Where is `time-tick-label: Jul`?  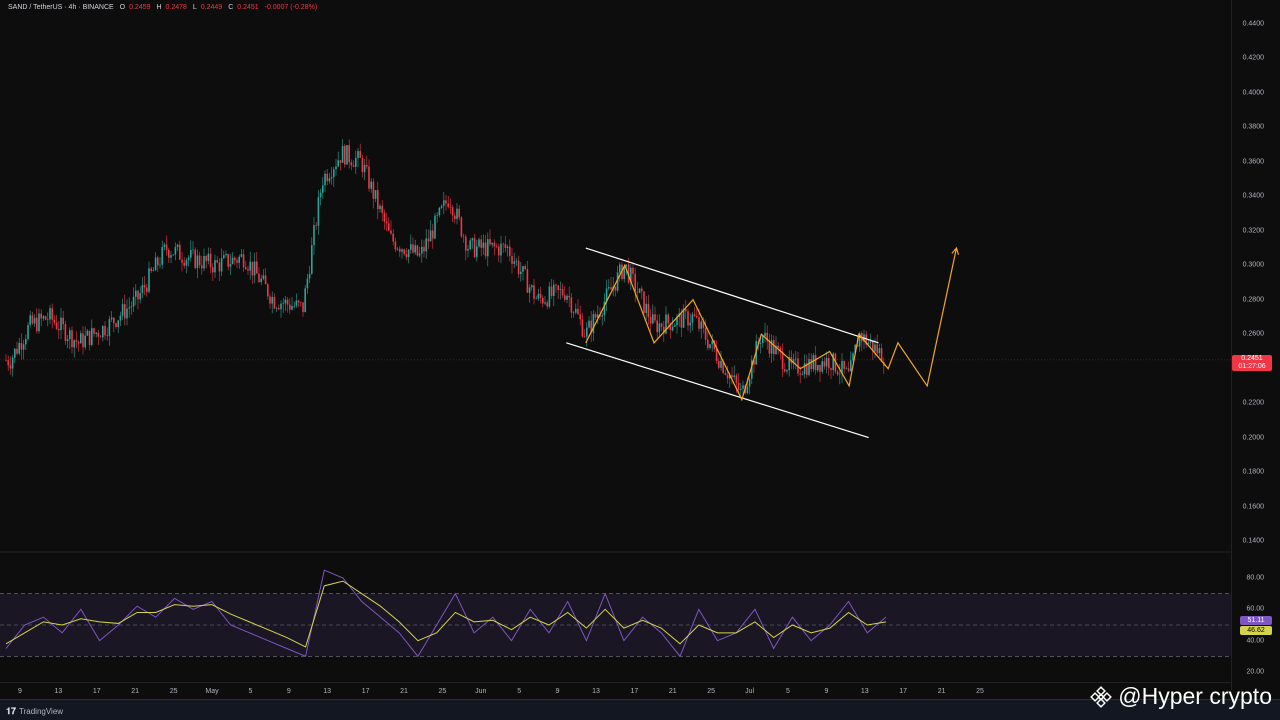
time-tick-label: Jul is located at coordinates (750, 691).